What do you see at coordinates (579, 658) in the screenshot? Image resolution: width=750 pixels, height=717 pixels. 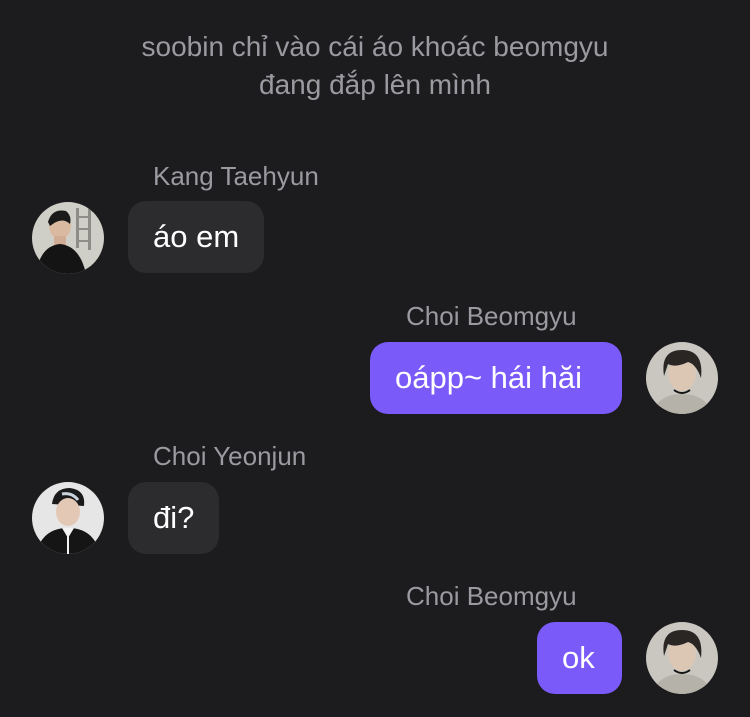 I see `message-bubble: ok` at bounding box center [579, 658].